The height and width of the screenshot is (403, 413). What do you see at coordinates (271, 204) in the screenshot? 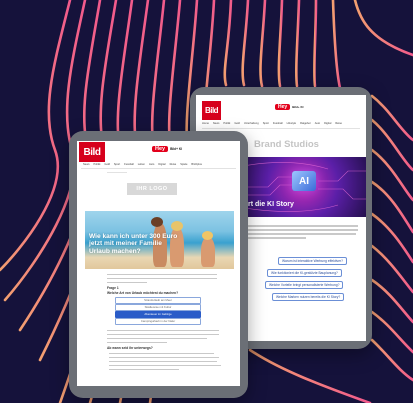
I see `hero-title: rt die KI Story` at bounding box center [271, 204].